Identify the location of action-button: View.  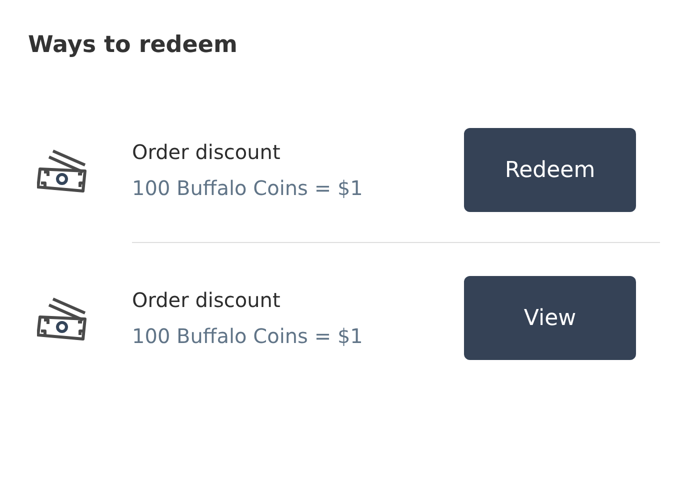
(550, 318).